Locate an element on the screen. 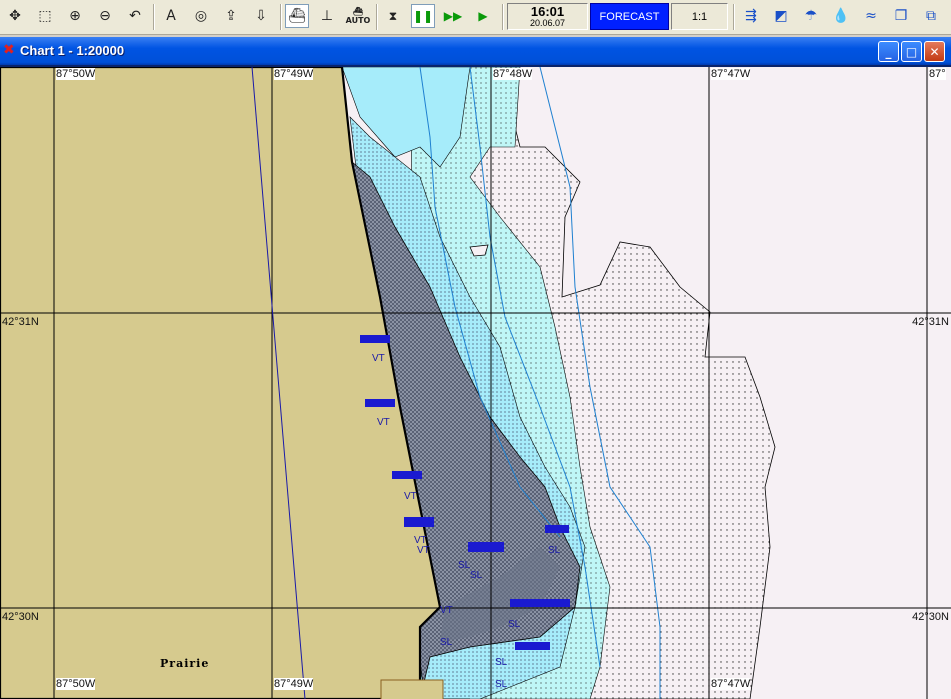 Image resolution: width=951 pixels, height=699 pixels. undo-view-button: ↶ is located at coordinates (135, 16).